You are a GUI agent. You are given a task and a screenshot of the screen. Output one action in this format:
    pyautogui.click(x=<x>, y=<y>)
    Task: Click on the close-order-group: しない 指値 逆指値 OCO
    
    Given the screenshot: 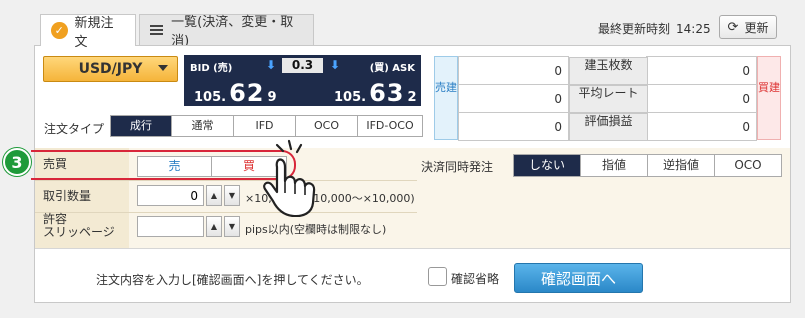 What is the action you would take?
    pyautogui.click(x=647, y=165)
    